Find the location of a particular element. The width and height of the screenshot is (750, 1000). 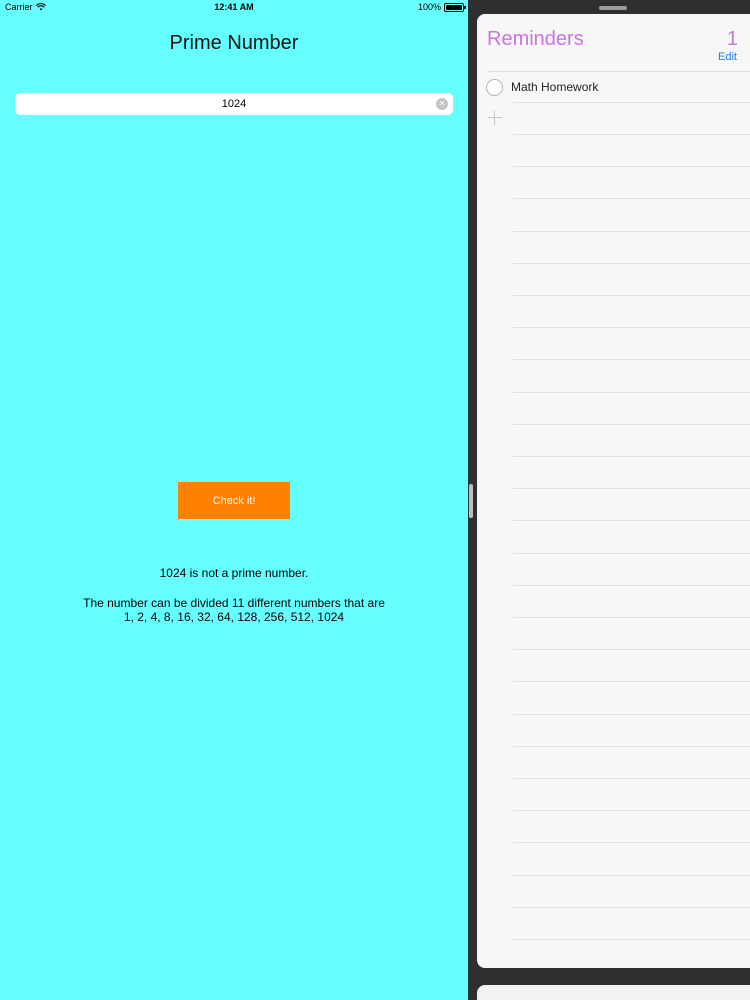

number-field: ✕ is located at coordinates (234, 104).